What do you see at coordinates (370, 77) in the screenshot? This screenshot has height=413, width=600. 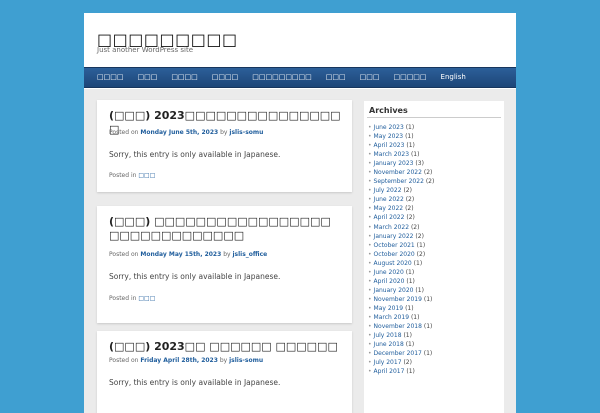 I see `nav-item-7: □□□` at bounding box center [370, 77].